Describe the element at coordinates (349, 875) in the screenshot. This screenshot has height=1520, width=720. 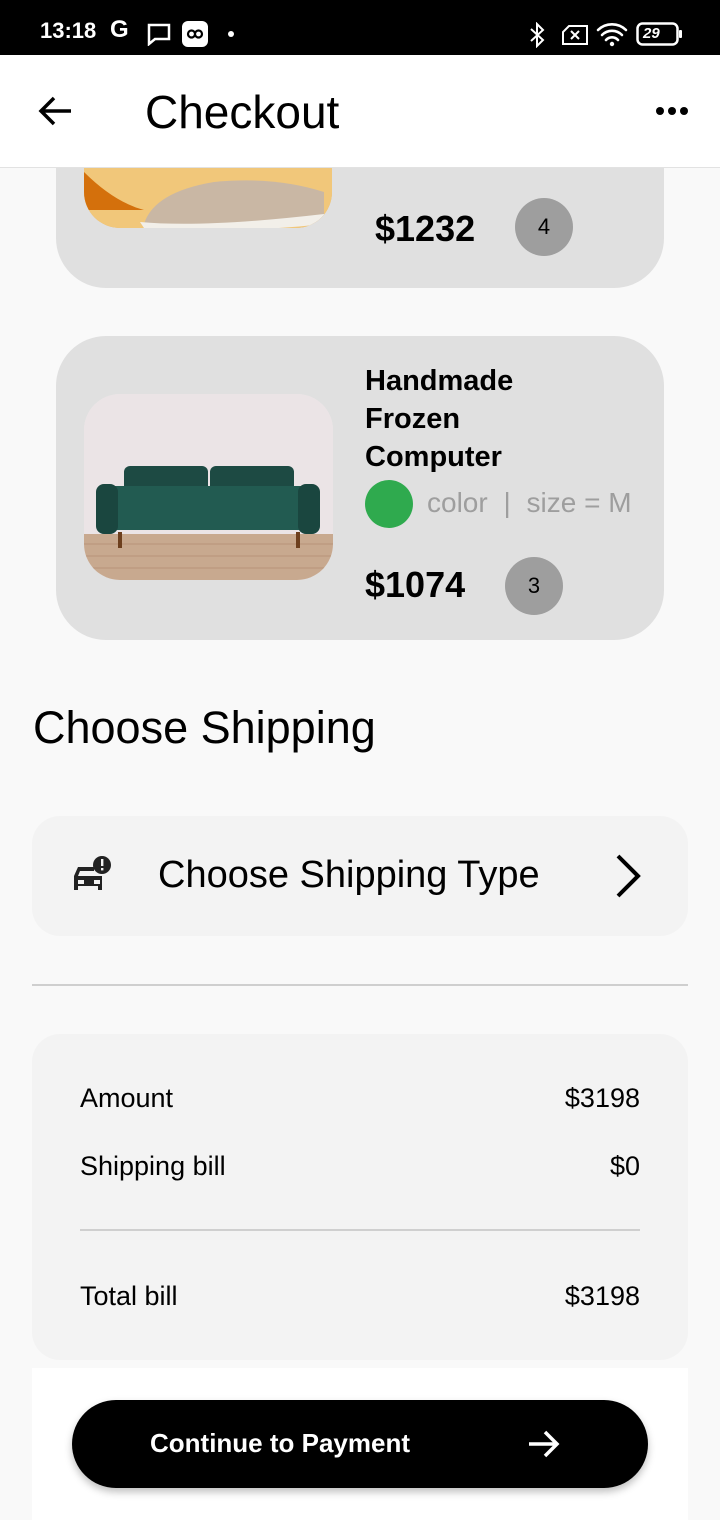
I see `shipping-type-label: Choose Shipping Type` at that location.